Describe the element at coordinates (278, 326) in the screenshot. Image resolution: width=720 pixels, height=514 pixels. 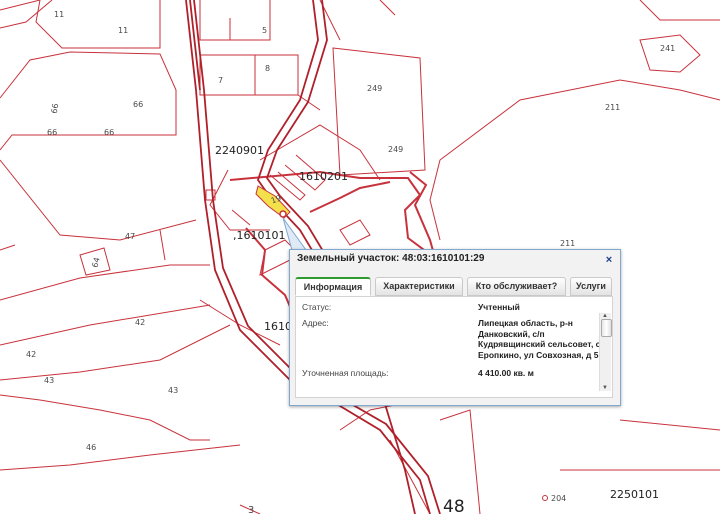
I see `quarter-label: 1610` at that location.